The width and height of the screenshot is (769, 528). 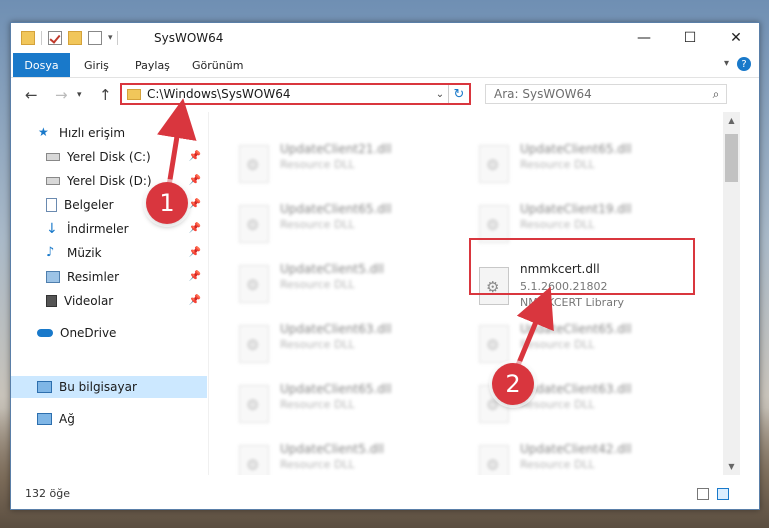 I want to click on step-marker-1: 1, so click(x=167, y=203).